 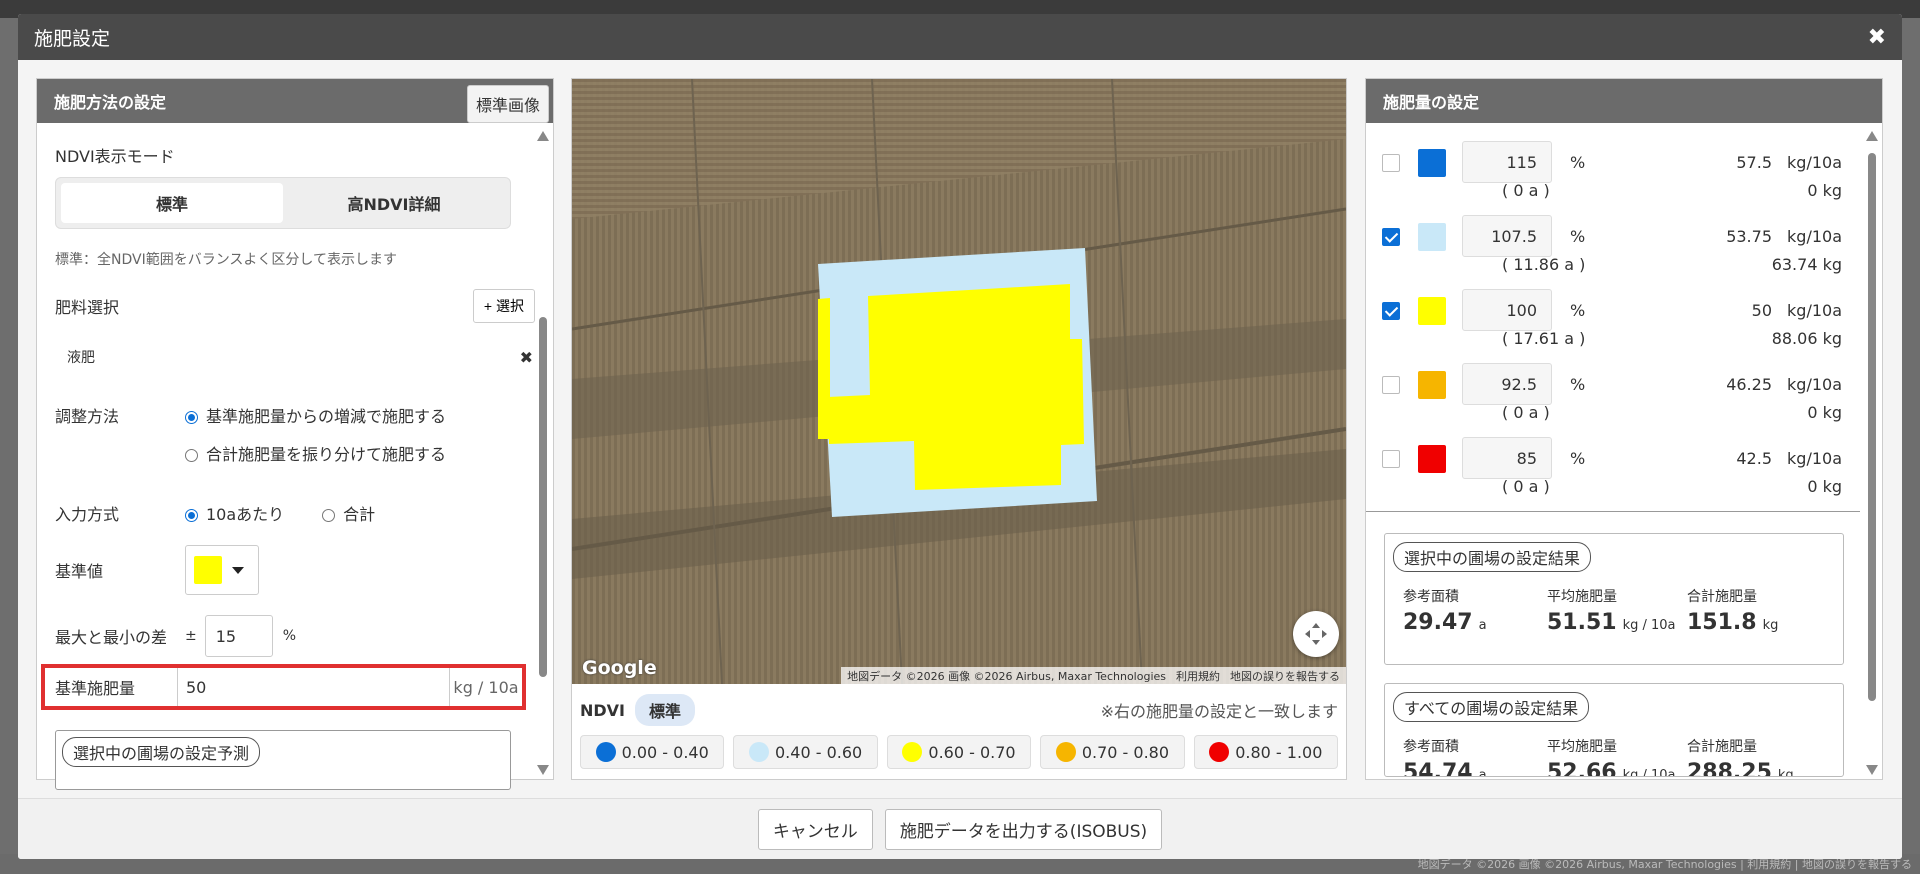 I want to click on panel-header: 施肥量の設定, so click(x=1624, y=101).